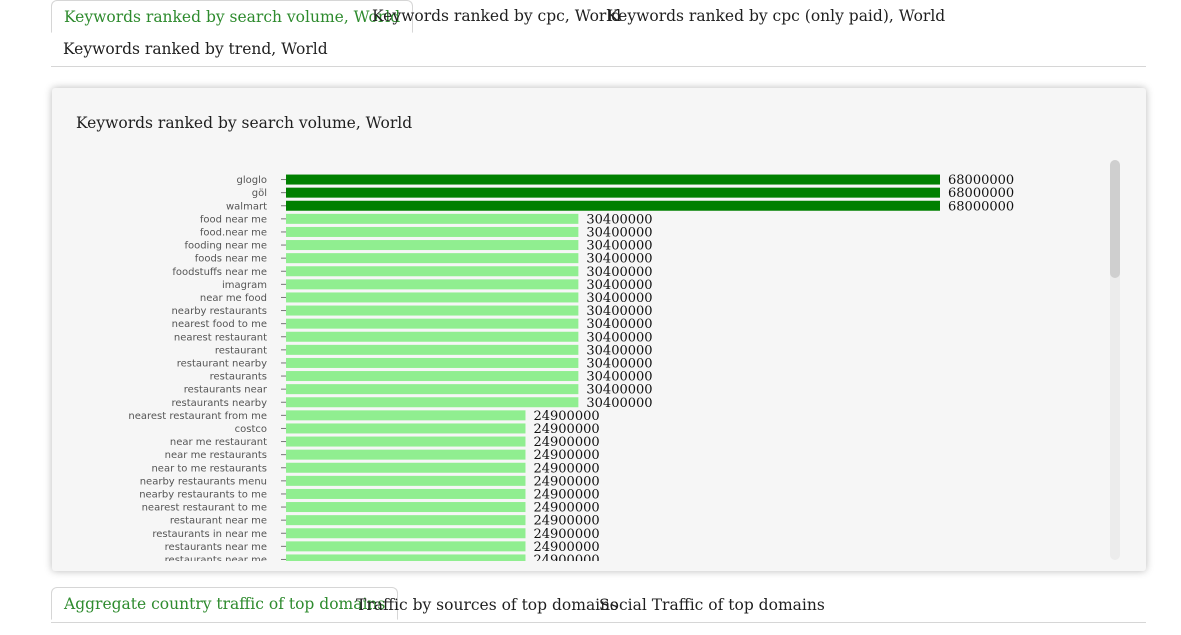  What do you see at coordinates (1115, 219) in the screenshot?
I see `scrollbar-thumb` at bounding box center [1115, 219].